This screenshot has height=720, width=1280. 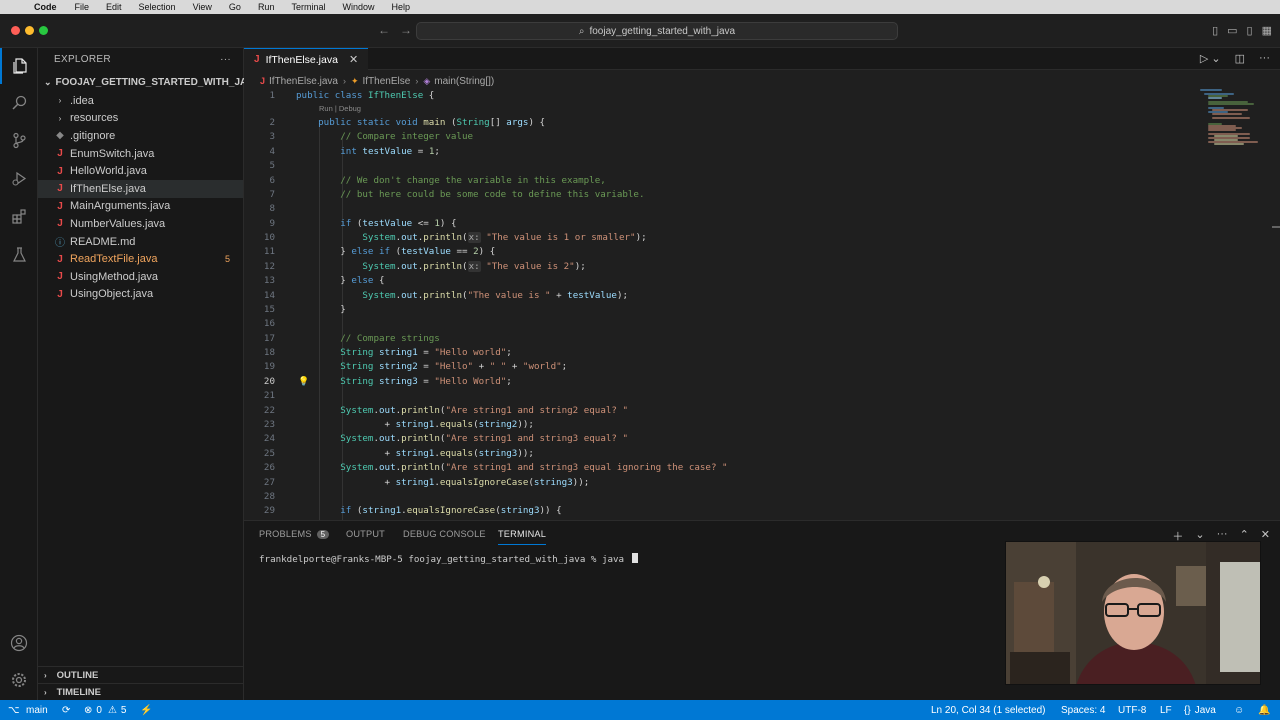 What do you see at coordinates (1133, 613) in the screenshot?
I see `webcam-presenter-image` at bounding box center [1133, 613].